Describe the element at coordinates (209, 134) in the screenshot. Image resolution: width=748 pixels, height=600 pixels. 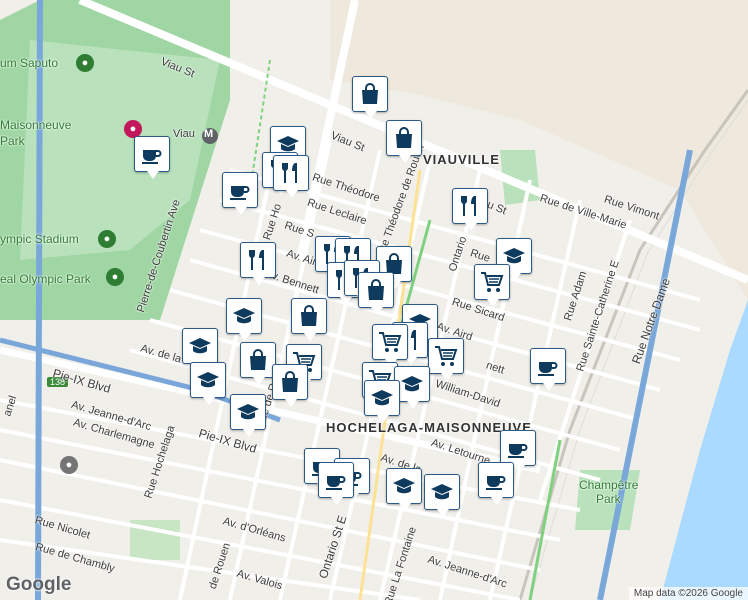
I see `metro-icon: M` at that location.